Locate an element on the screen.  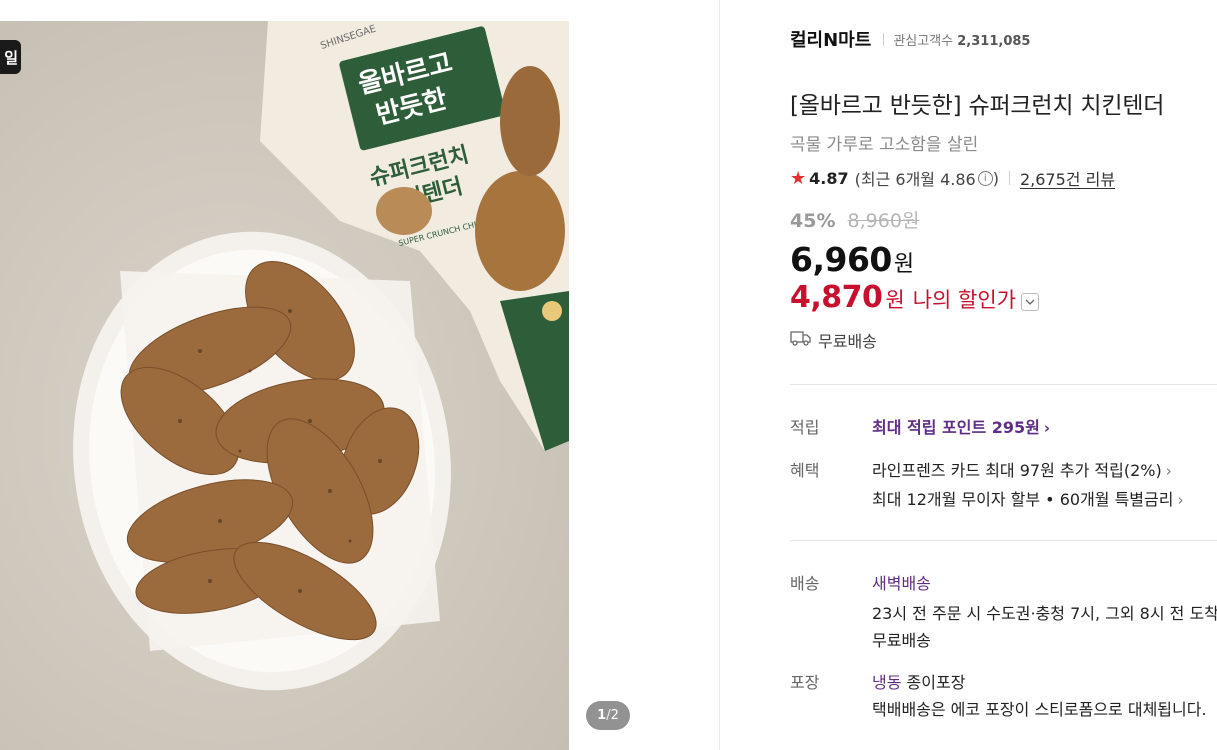
truck-icon is located at coordinates (801, 340).